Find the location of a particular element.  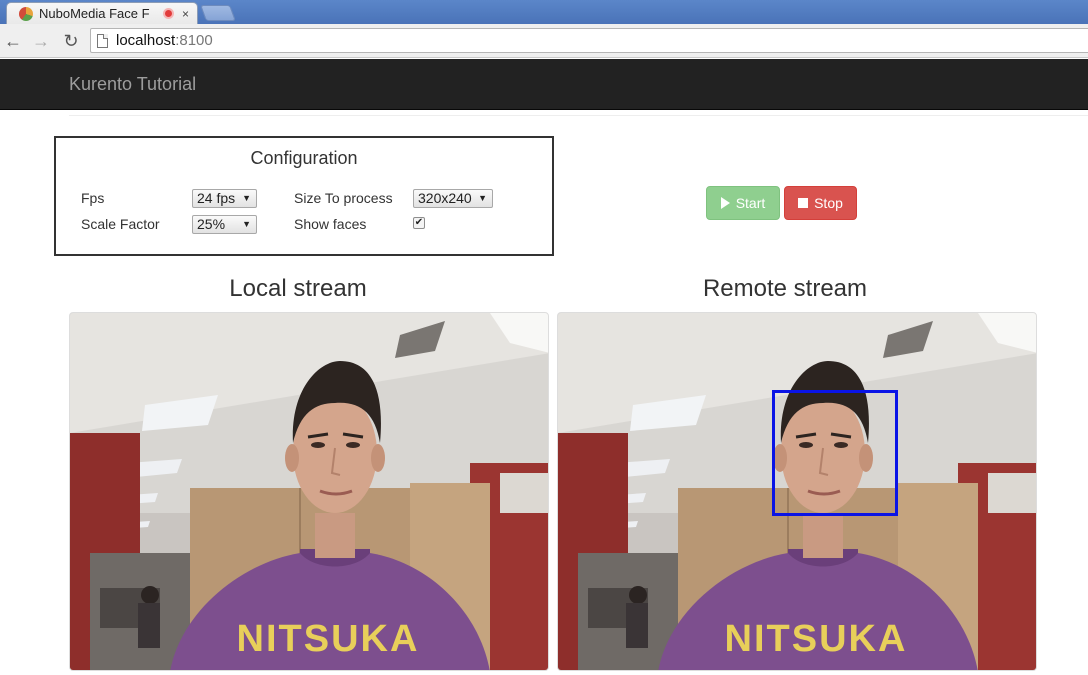

local-stream-title: Local stream is located at coordinates (298, 288).